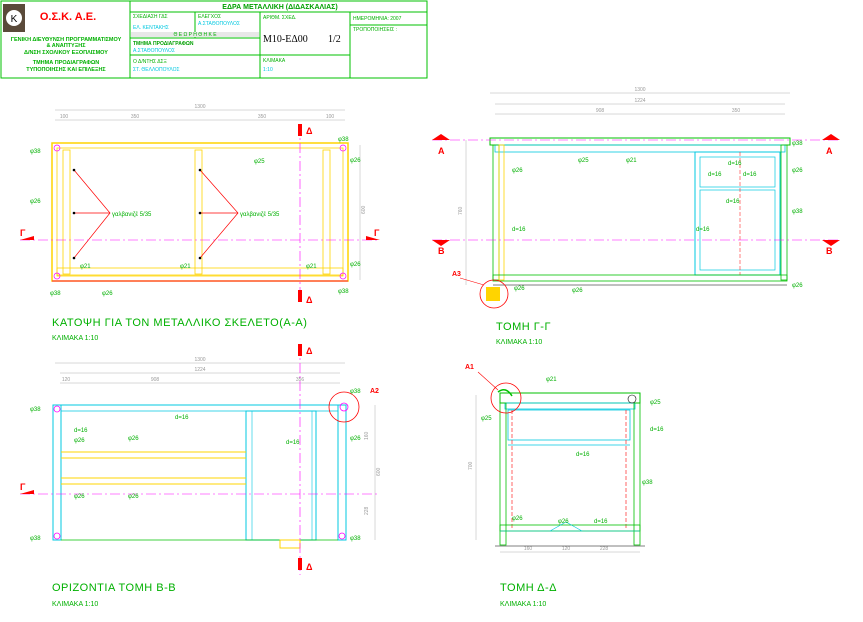 The image size is (863, 622). I want to click on gg-d16-c: d=16, so click(735, 164).